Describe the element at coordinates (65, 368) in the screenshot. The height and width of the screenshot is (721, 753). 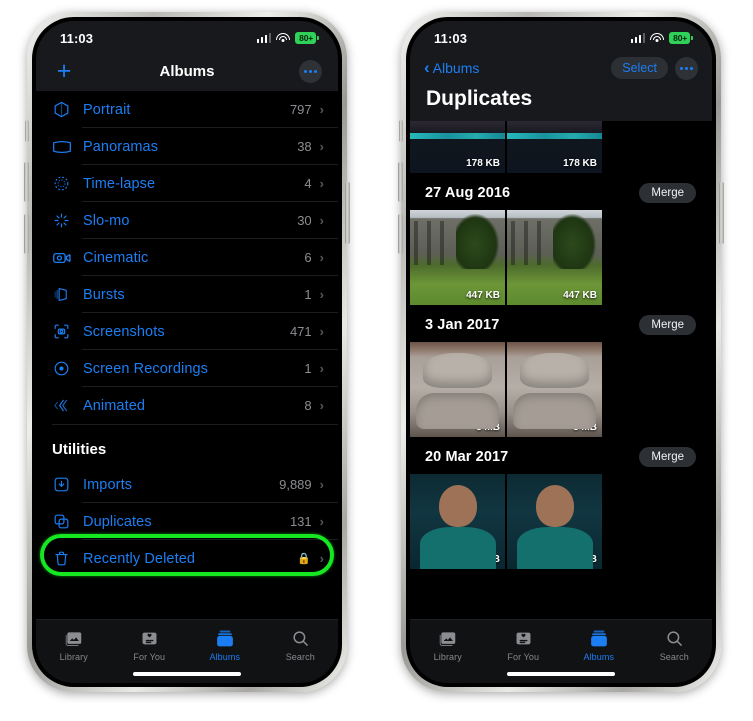
I see `screen-recordings-icon` at that location.